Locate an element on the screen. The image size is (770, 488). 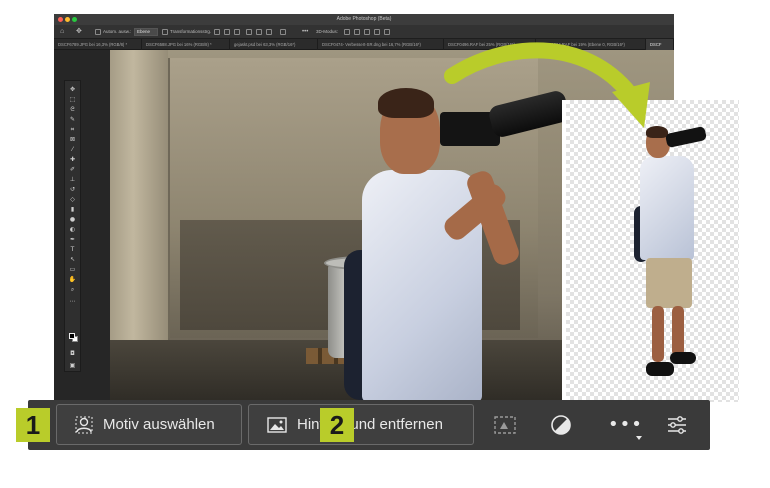
pen-tool-icon: ✒ is located at coordinates (72, 239).